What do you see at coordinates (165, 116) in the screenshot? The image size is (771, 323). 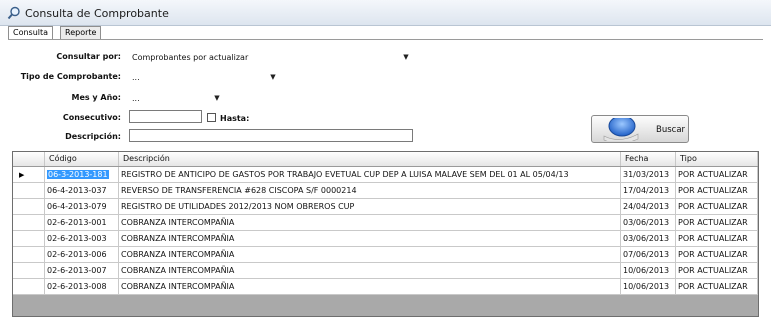 I see `consecutivo-input` at bounding box center [165, 116].